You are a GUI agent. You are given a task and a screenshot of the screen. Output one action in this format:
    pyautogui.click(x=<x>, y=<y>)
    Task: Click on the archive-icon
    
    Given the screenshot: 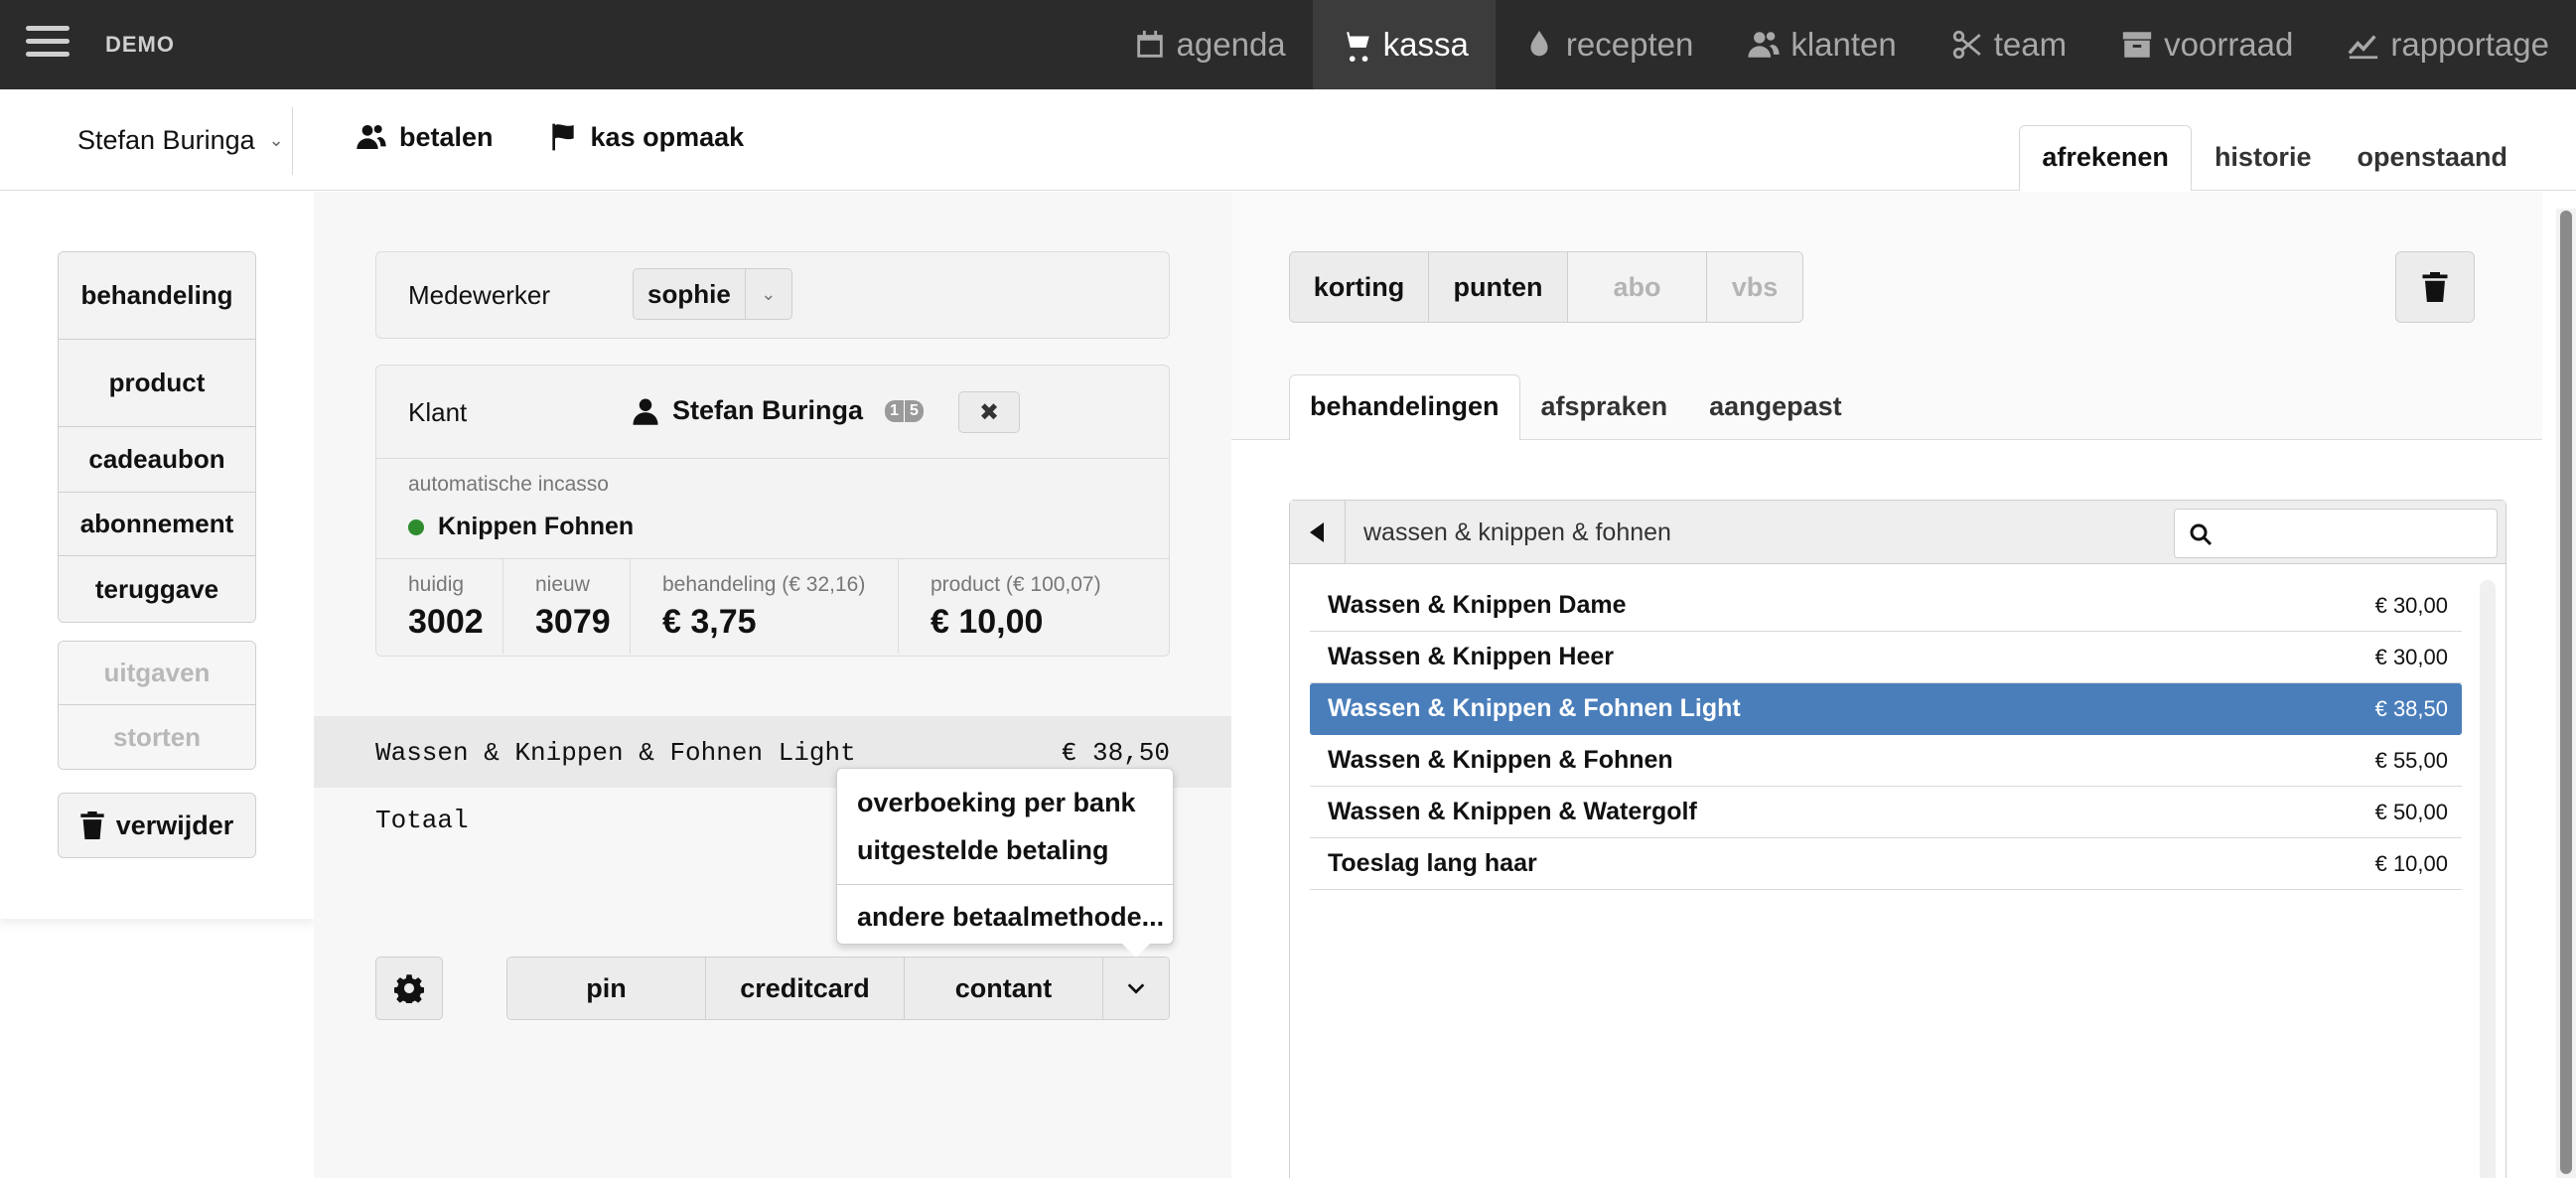 What is the action you would take?
    pyautogui.click(x=2137, y=45)
    